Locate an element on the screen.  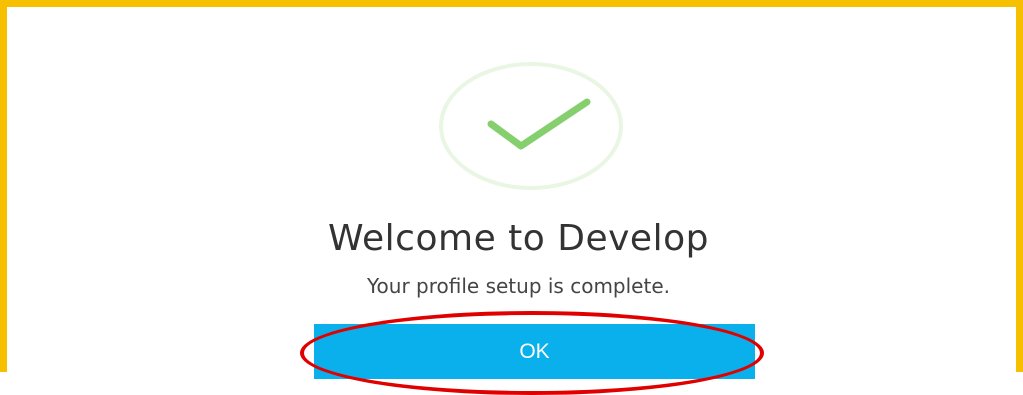
checkmark-icon is located at coordinates (539, 124).